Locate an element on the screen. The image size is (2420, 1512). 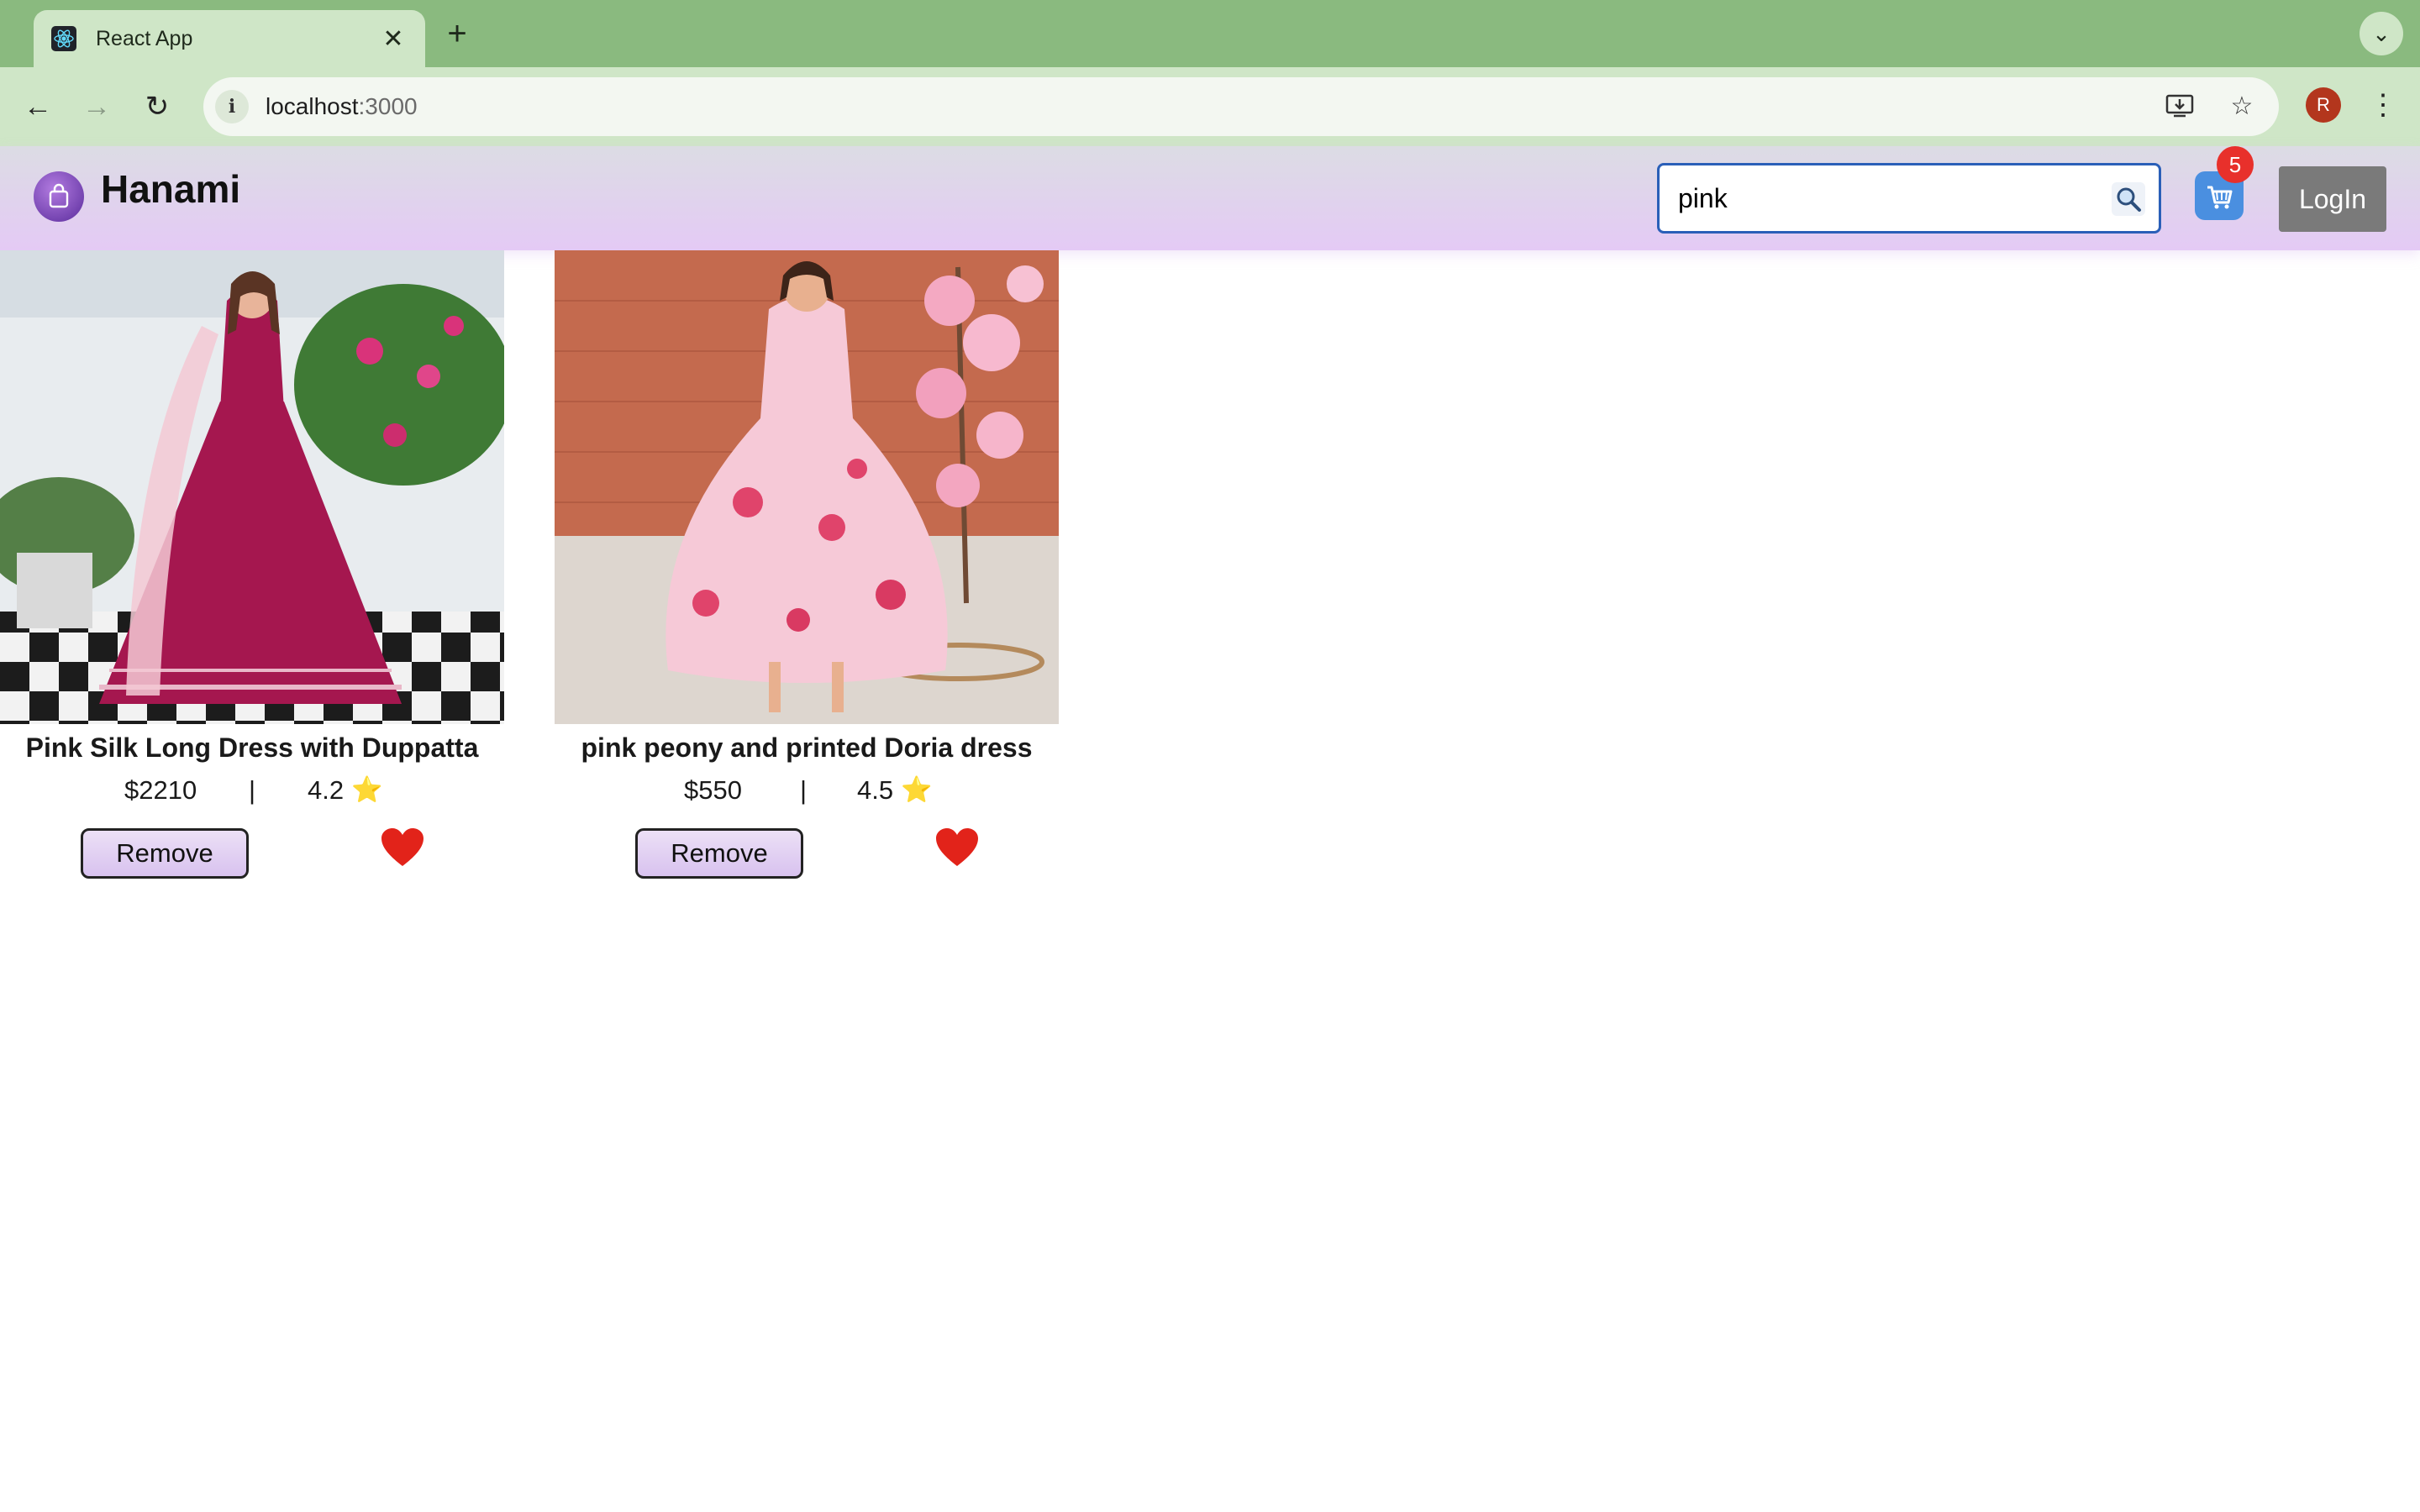
product-meta: $2210 | 4.2 ⭐ is located at coordinates (252, 792).